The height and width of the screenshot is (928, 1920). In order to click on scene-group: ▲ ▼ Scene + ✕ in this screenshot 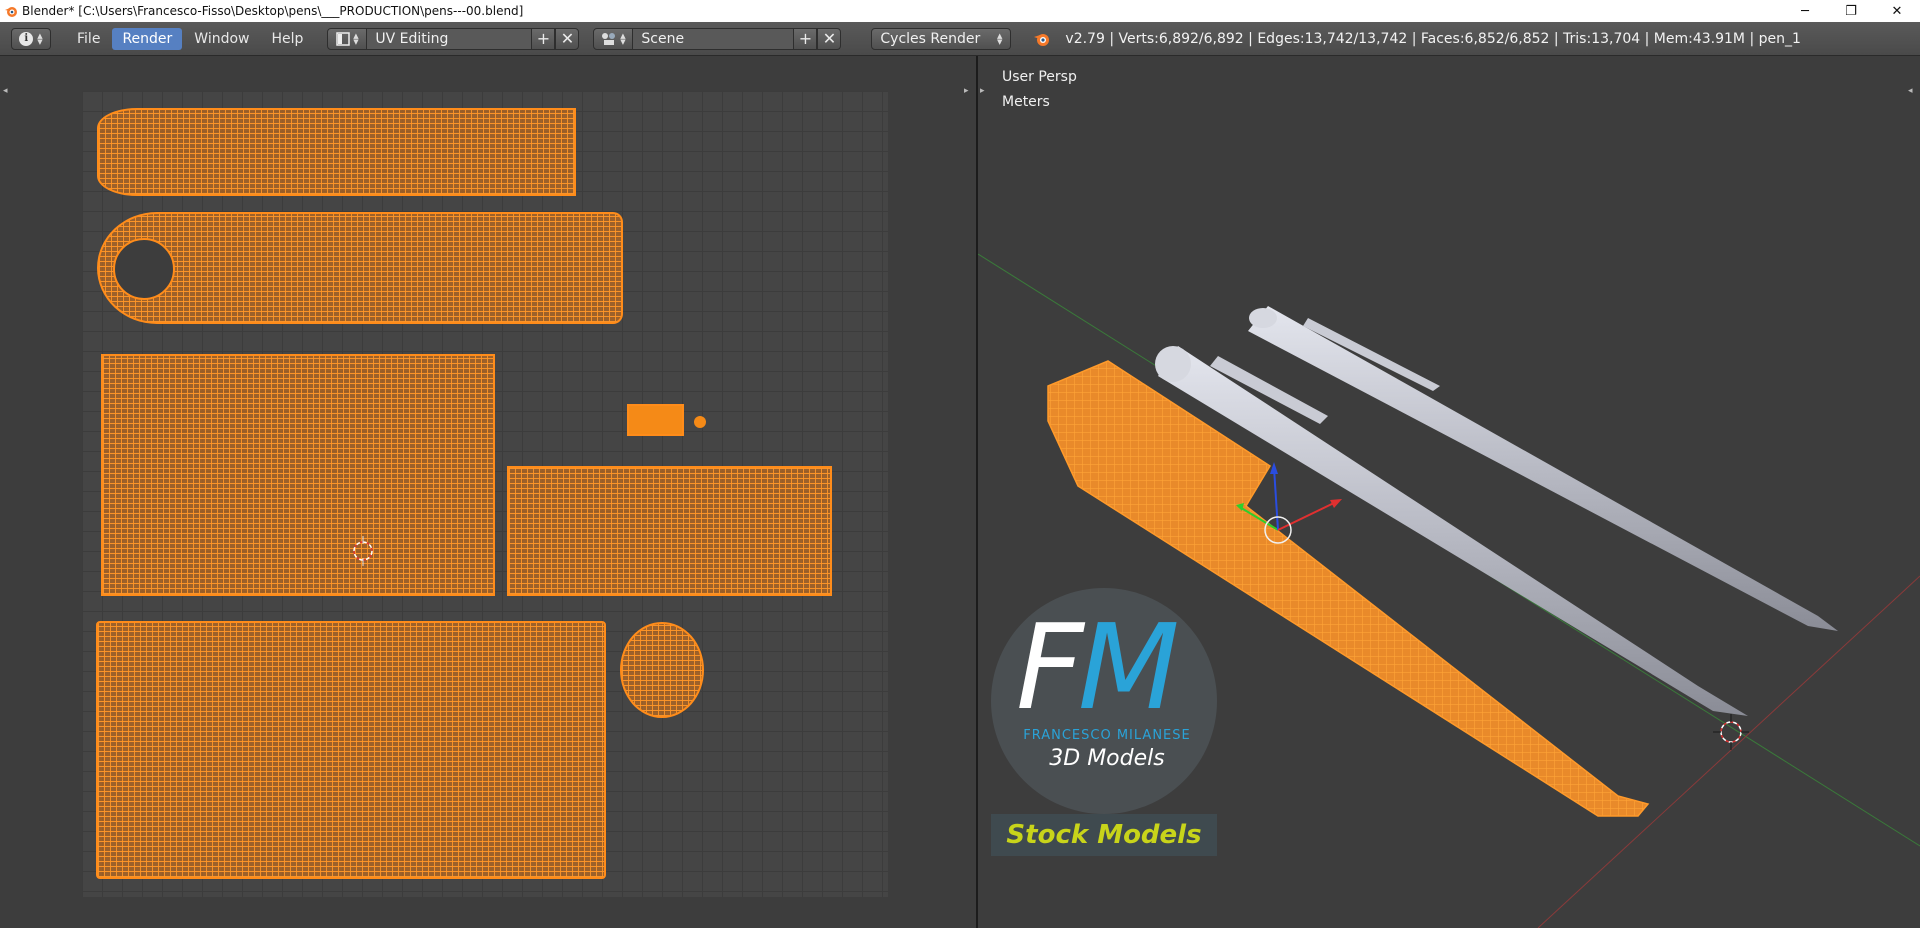, I will do `click(717, 38)`.